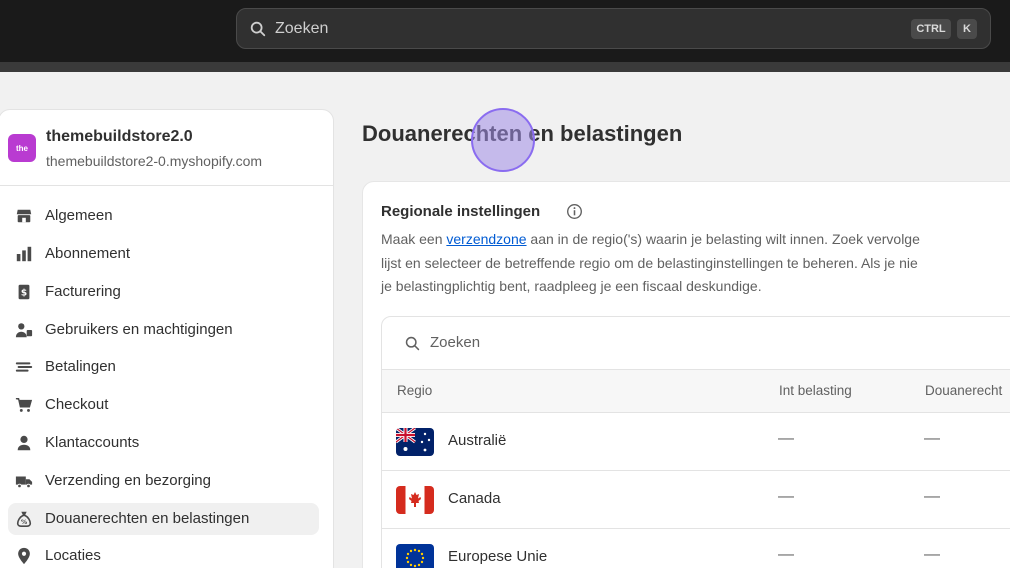  Describe the element at coordinates (24, 330) in the screenshot. I see `users-icon` at that location.